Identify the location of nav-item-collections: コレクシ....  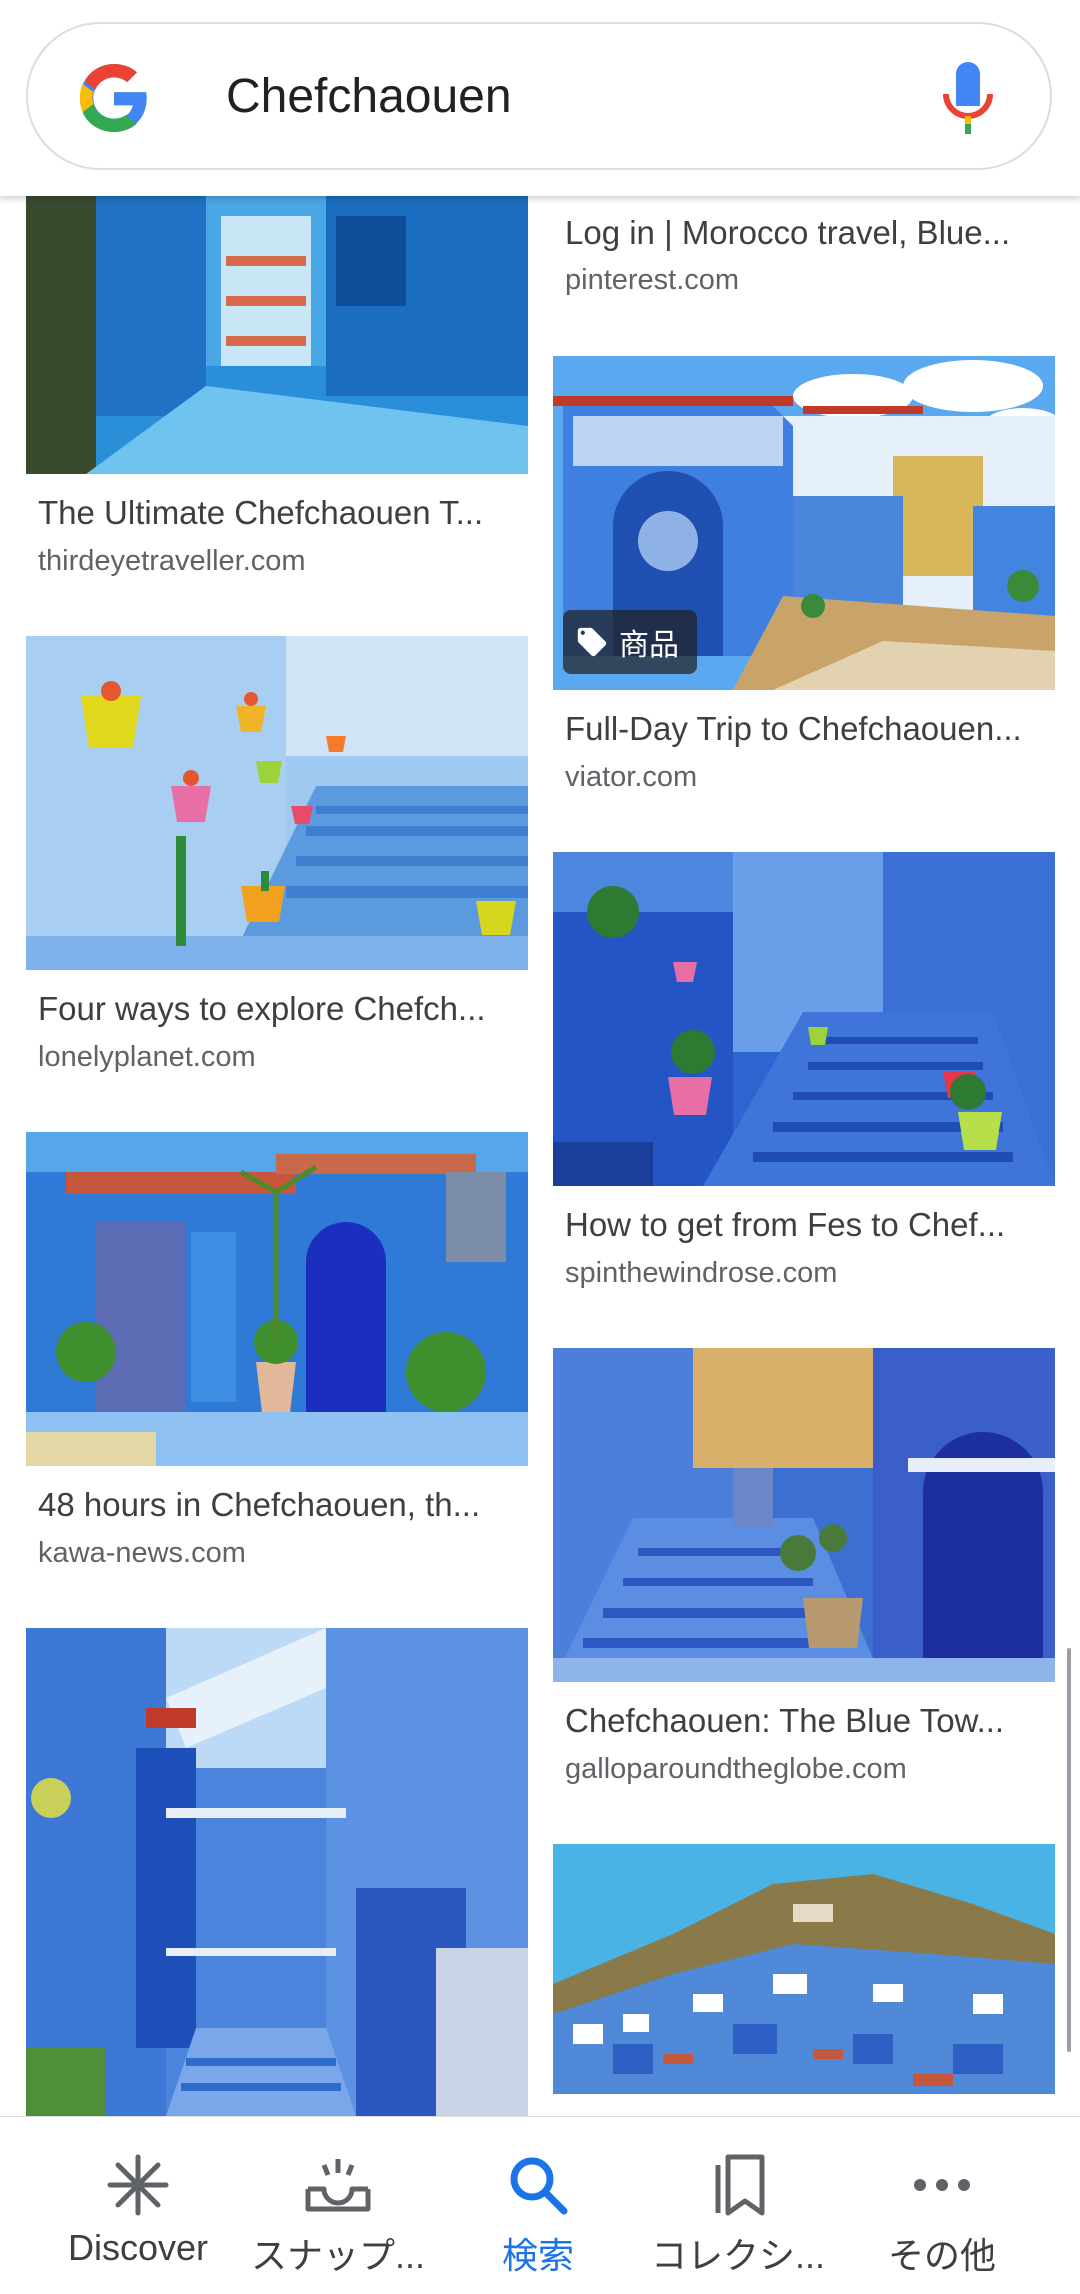
(738, 2205).